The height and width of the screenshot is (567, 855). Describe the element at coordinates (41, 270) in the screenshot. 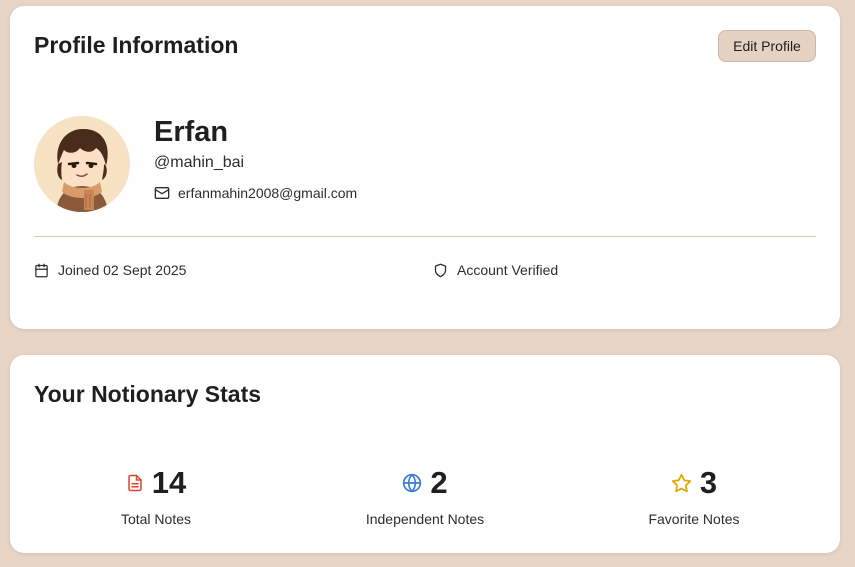

I see `calendar-icon` at that location.